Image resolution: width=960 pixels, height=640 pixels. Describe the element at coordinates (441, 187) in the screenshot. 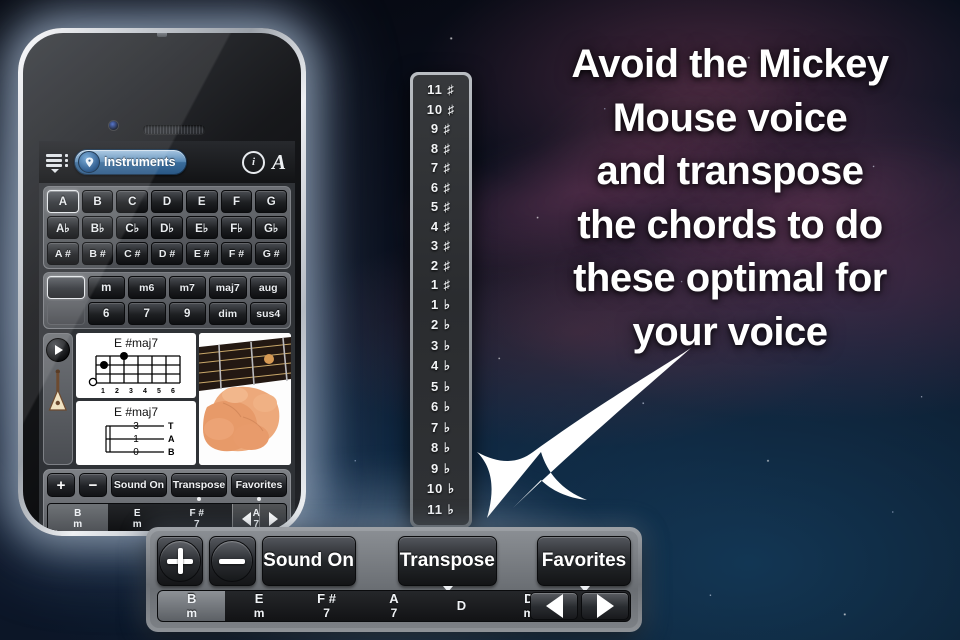

I see `transpose-option: 6 ♯` at that location.